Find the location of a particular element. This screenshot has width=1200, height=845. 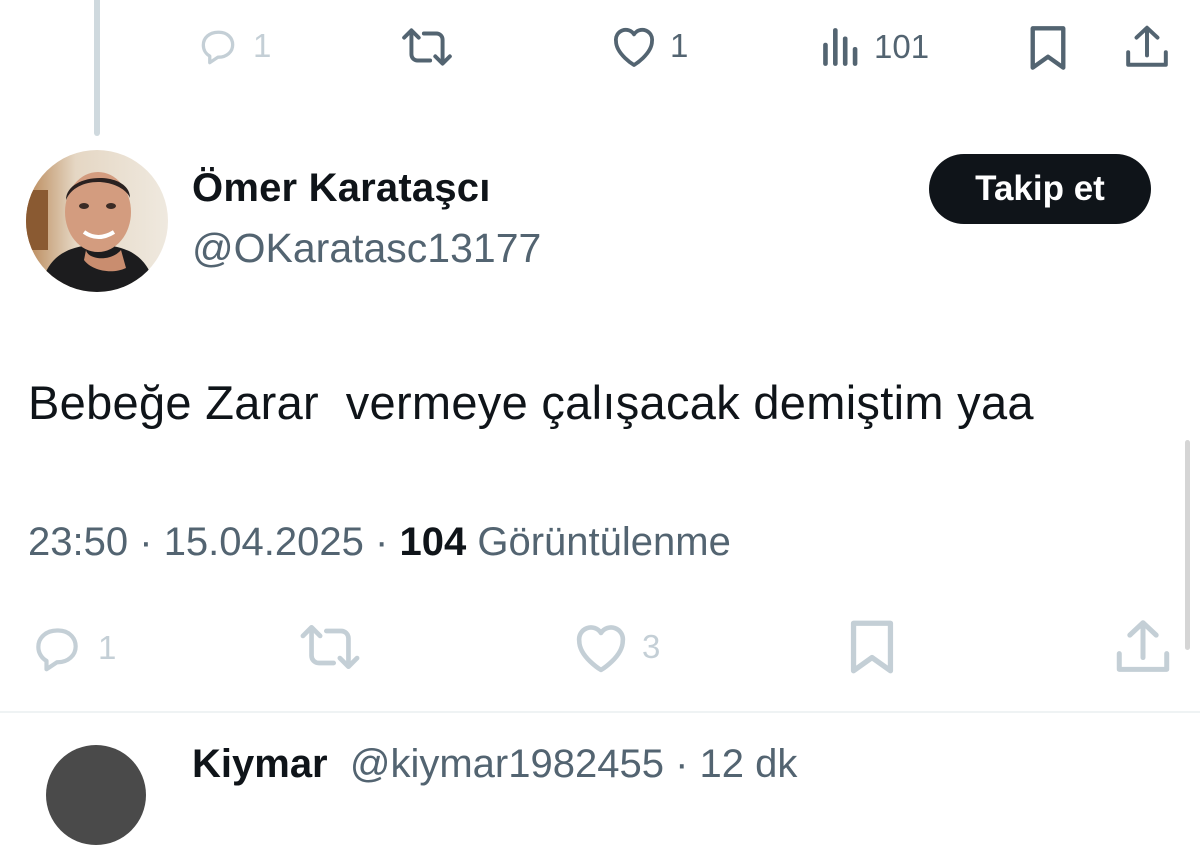

next-reply-handle: @kiymar1982455 is located at coordinates (507, 764).